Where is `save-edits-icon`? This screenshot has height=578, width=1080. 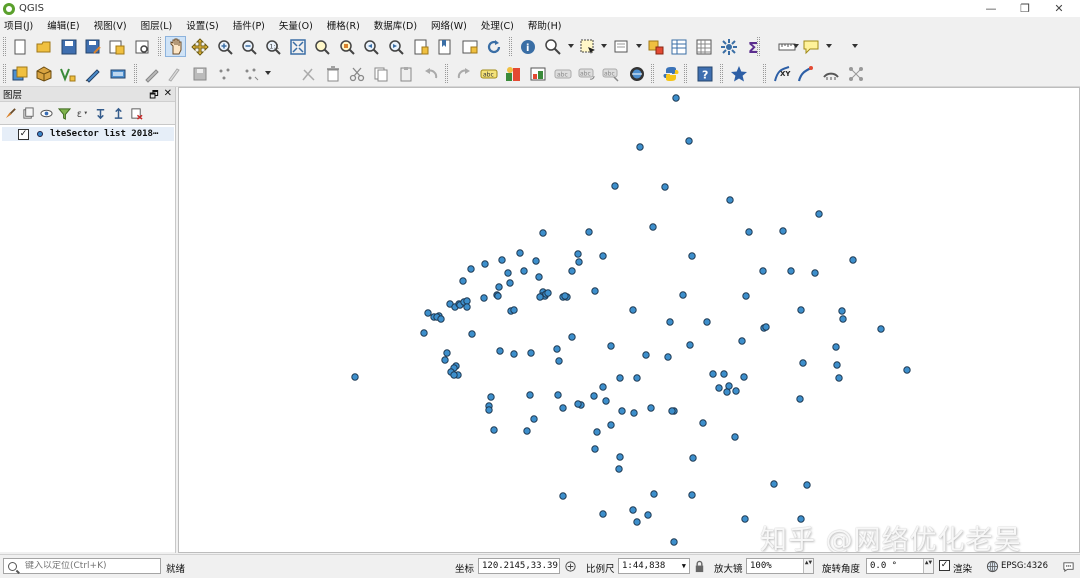 save-edits-icon is located at coordinates (199, 73).